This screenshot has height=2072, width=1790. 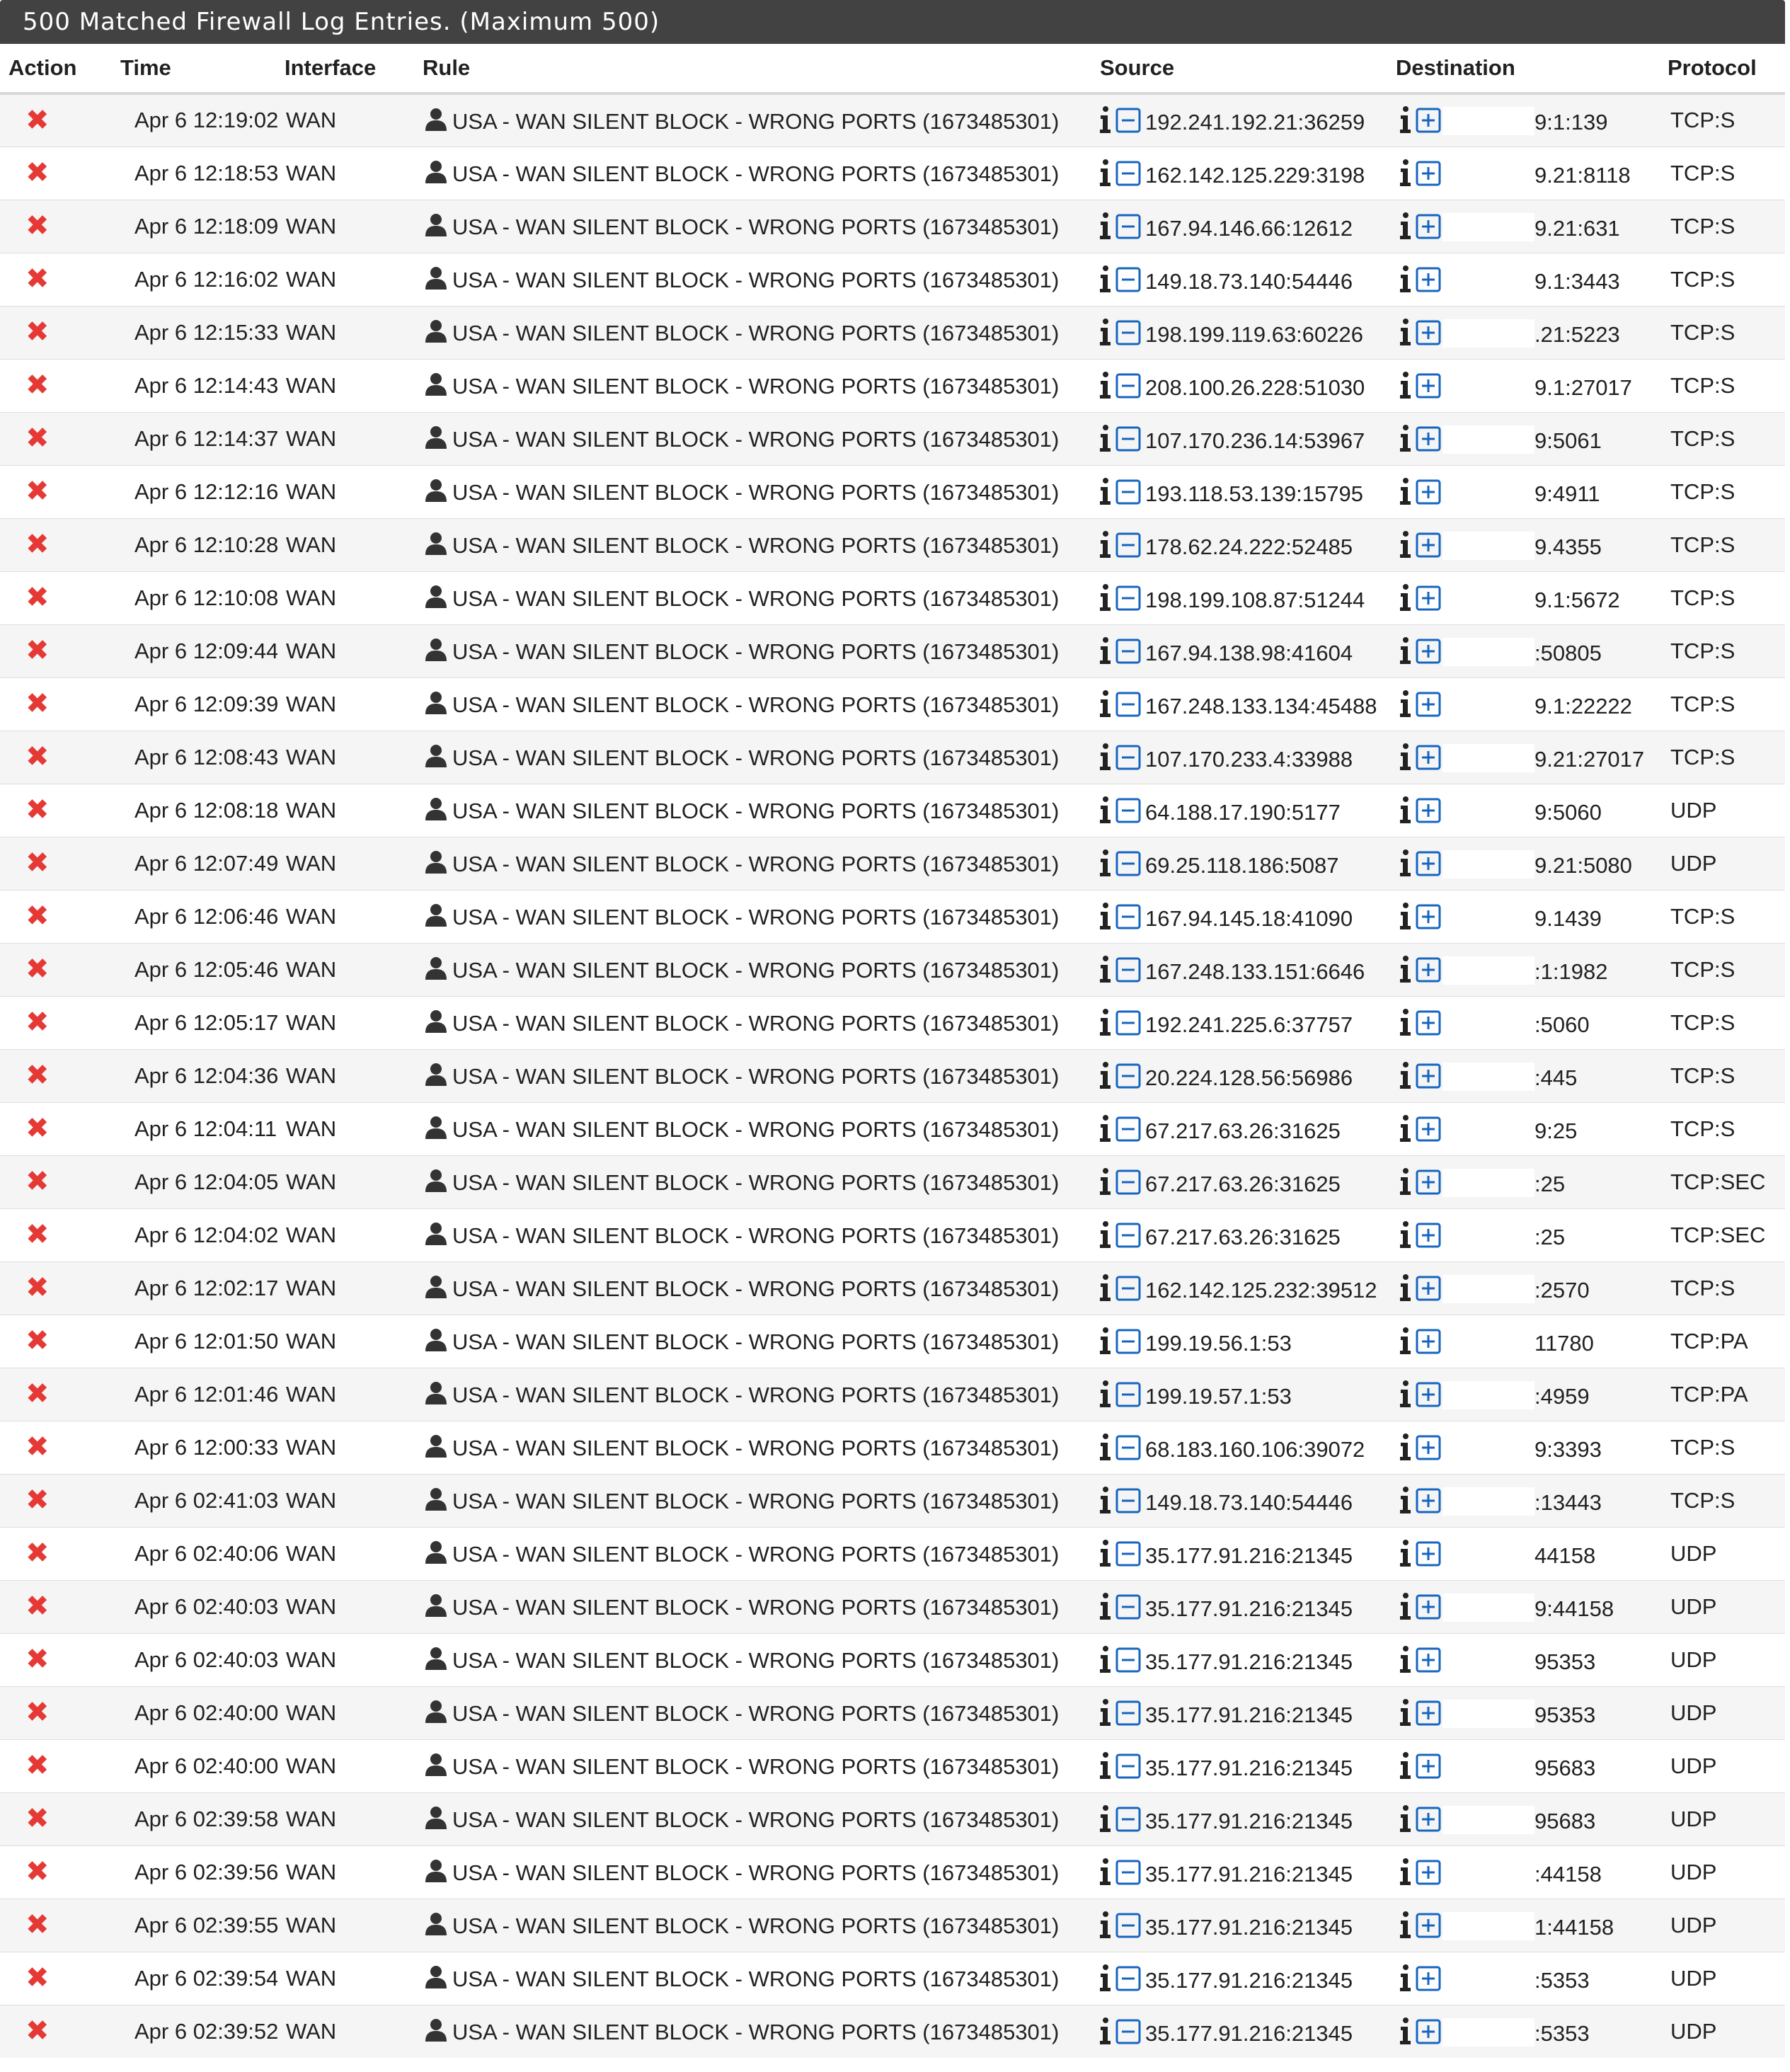 I want to click on source-address: 162.142.125.232:39512, so click(x=1261, y=1290).